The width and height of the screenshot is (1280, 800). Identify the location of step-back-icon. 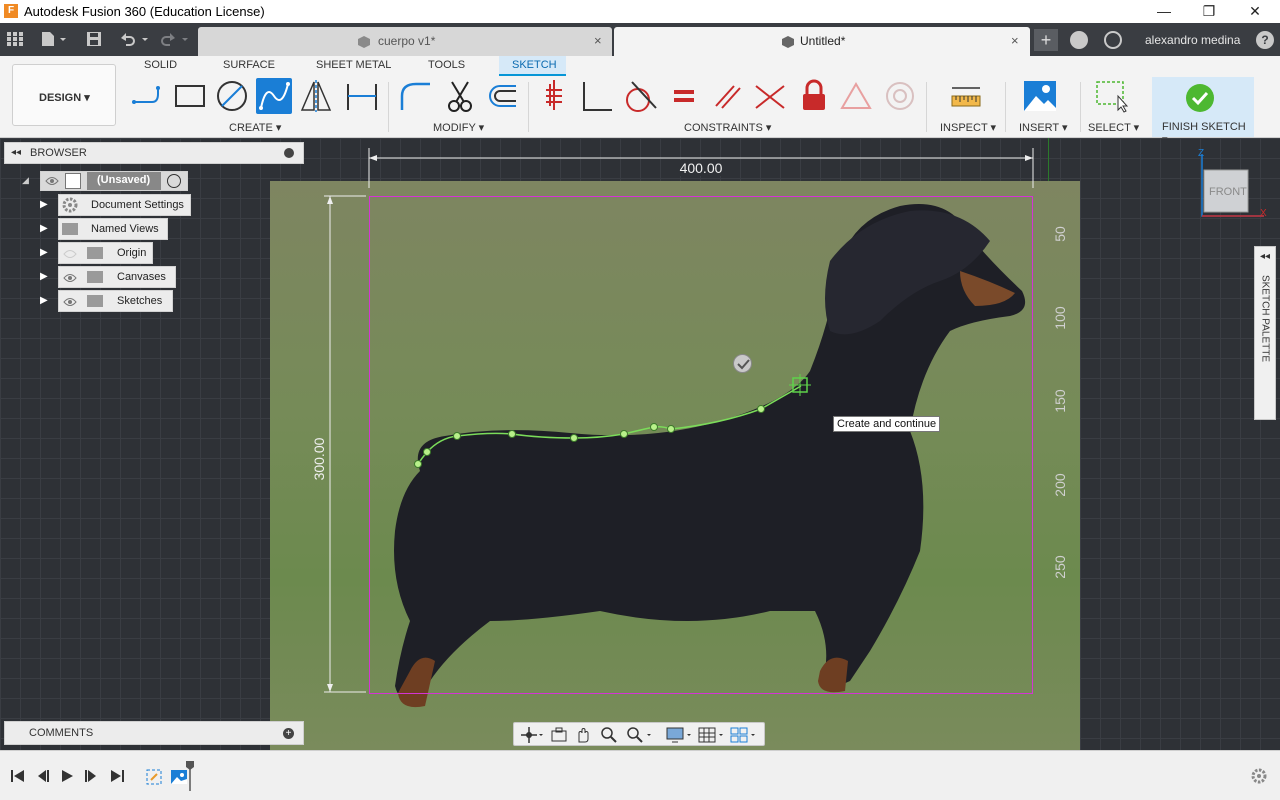
(42, 776).